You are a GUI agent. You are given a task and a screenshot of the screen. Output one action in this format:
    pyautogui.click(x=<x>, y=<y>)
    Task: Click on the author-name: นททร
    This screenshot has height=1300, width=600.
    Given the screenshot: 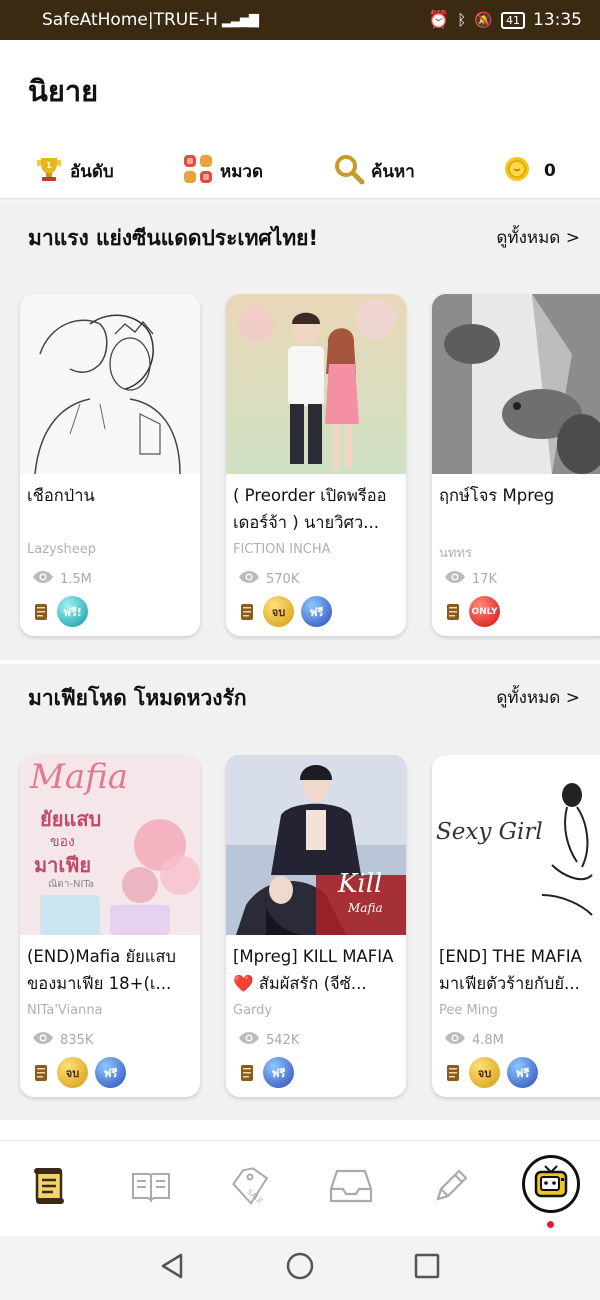 What is the action you would take?
    pyautogui.click(x=456, y=553)
    